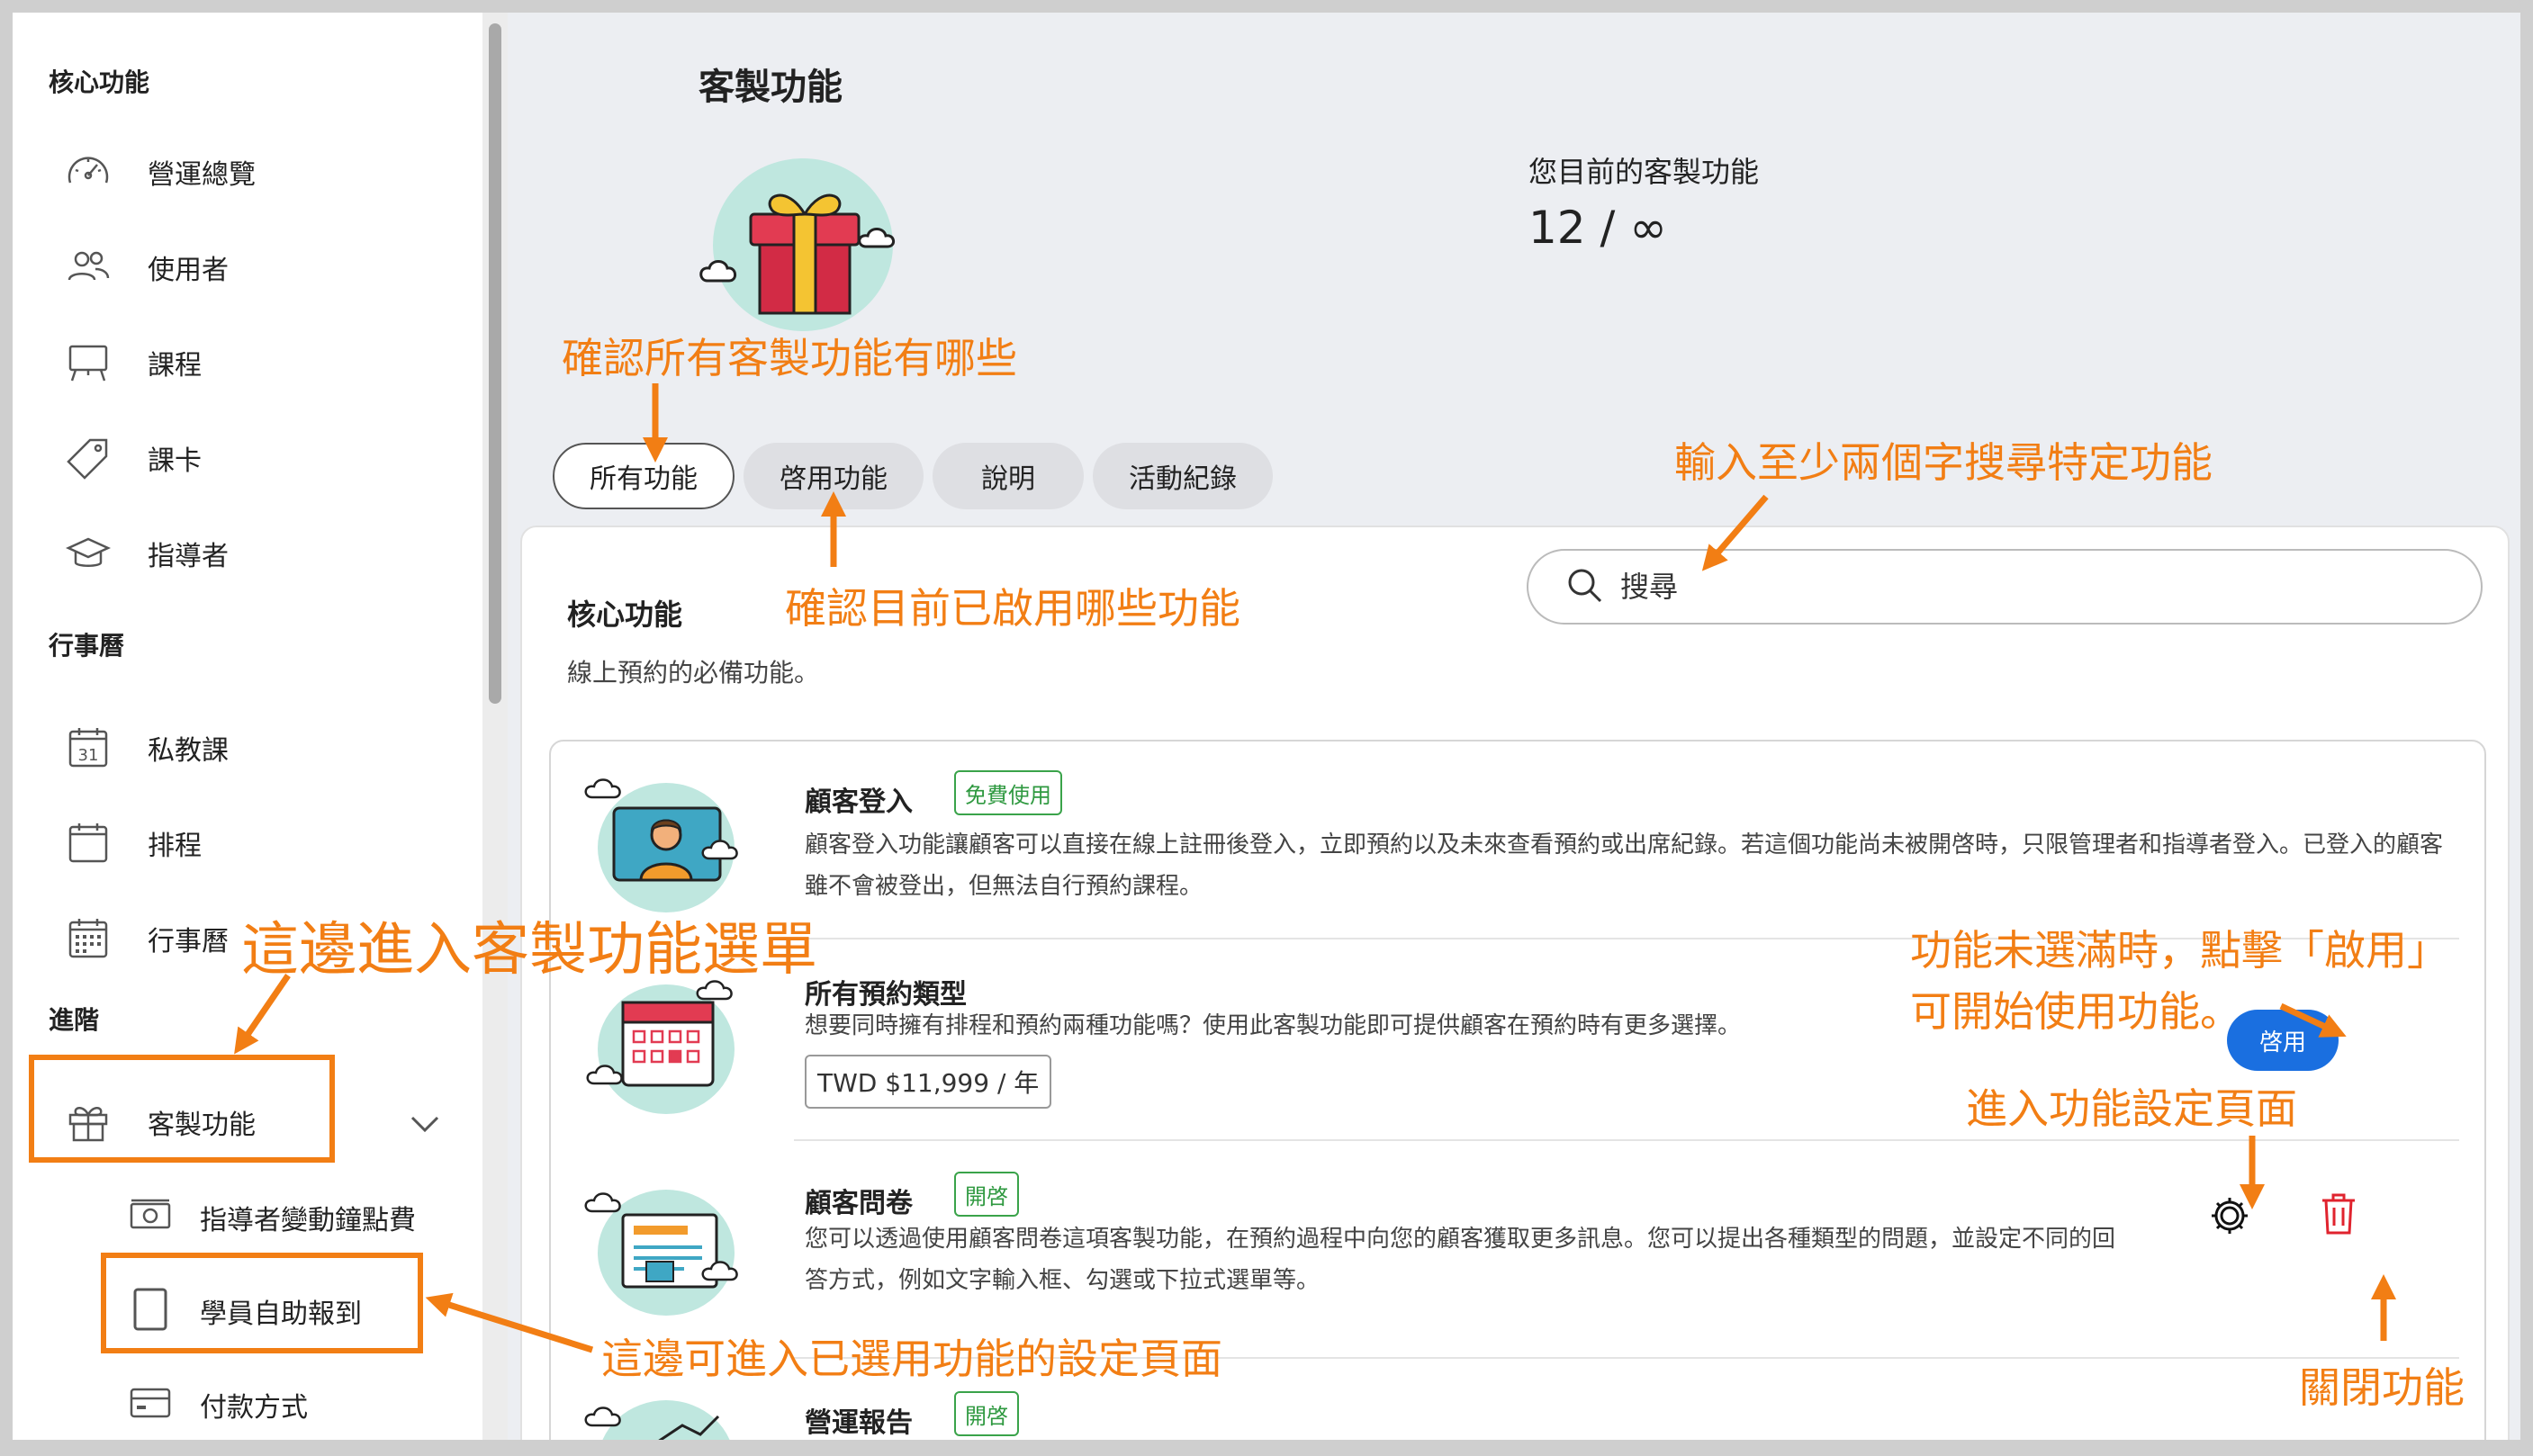  What do you see at coordinates (88, 755) in the screenshot?
I see `svg-text: 31` at bounding box center [88, 755].